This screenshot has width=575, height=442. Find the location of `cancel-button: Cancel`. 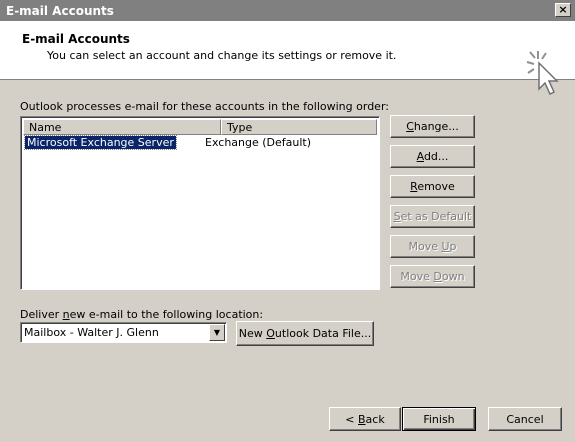

cancel-button: Cancel is located at coordinates (525, 419).